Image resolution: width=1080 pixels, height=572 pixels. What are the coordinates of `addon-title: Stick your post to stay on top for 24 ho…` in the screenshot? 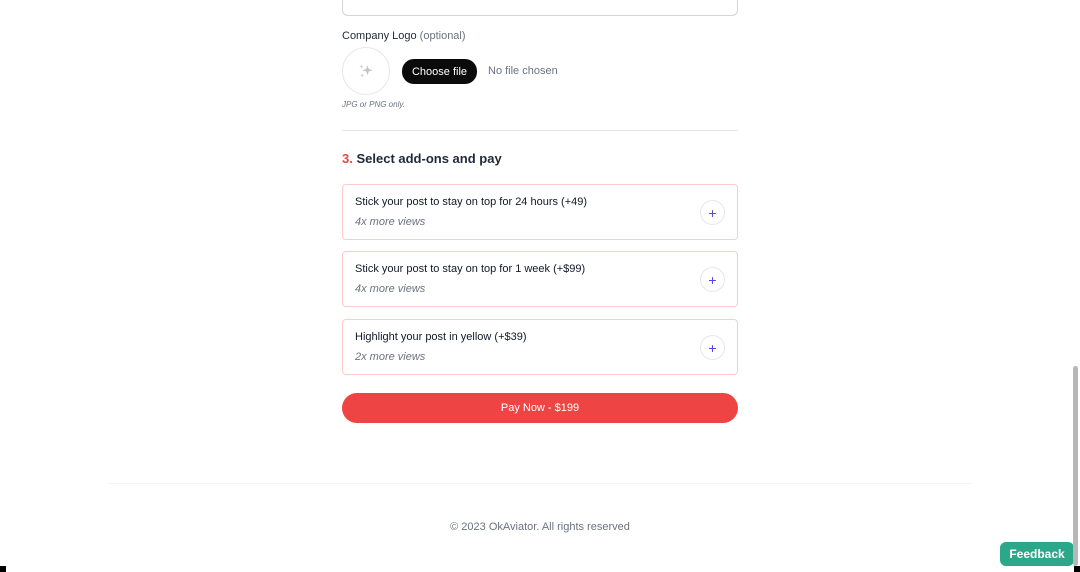 It's located at (471, 202).